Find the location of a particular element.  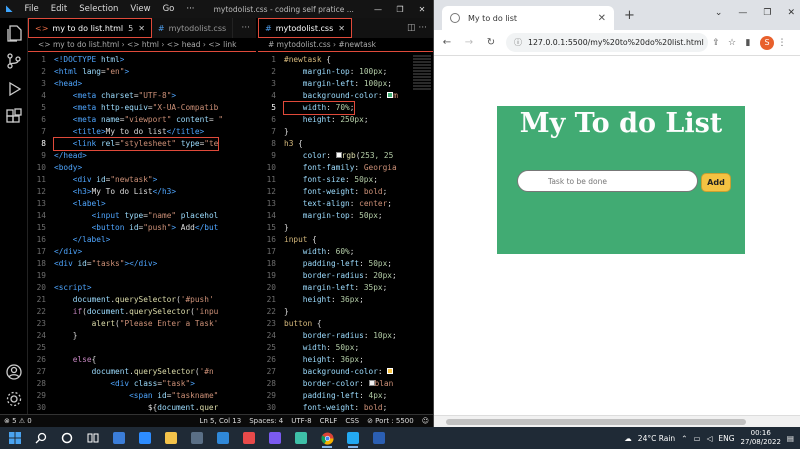

menu-file: File is located at coordinates (32, 9).